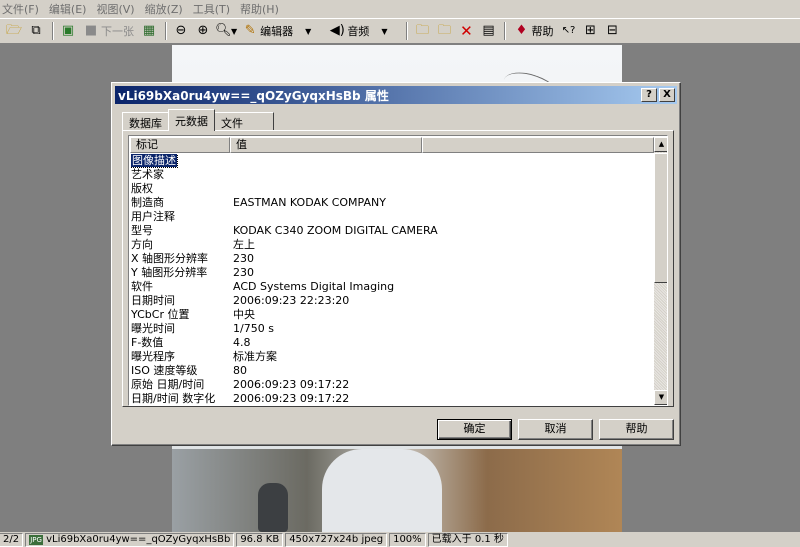 This screenshot has width=800, height=547. Describe the element at coordinates (12, 539) in the screenshot. I see `status-index: 2/2` at that location.